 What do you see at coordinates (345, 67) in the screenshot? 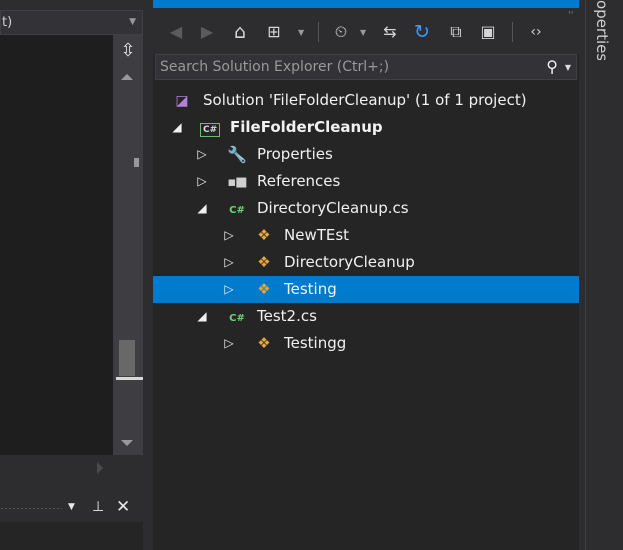
I see `solution-search-input` at bounding box center [345, 67].